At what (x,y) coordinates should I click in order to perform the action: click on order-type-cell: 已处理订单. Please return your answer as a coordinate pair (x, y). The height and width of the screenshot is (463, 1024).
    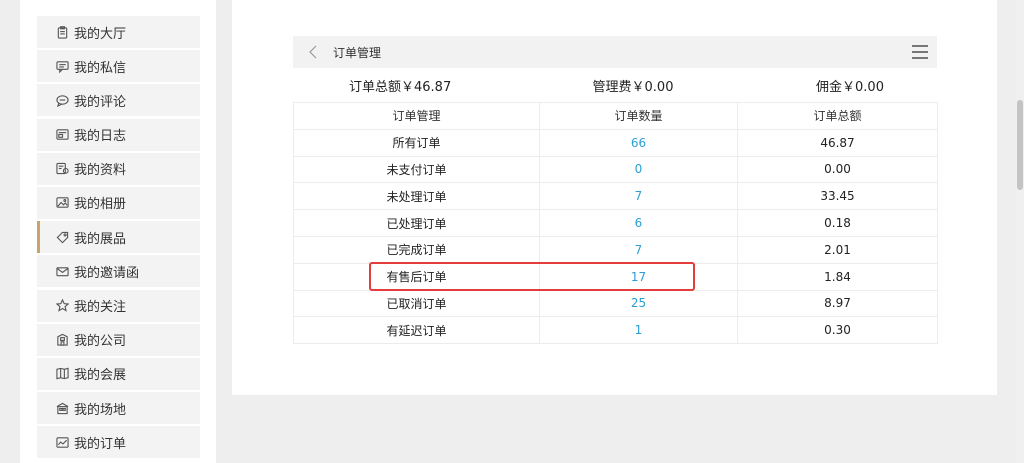
    Looking at the image, I should click on (416, 223).